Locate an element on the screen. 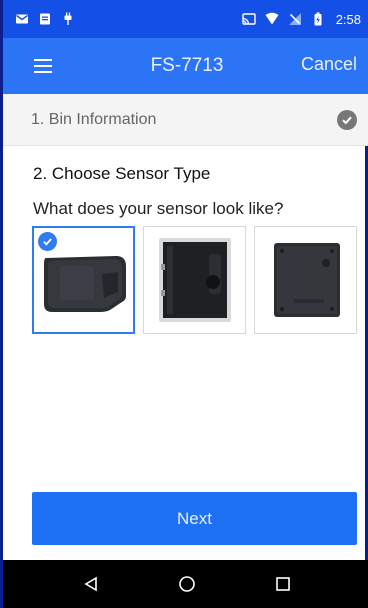 The height and width of the screenshot is (608, 368). menu-button is located at coordinates (43, 66).